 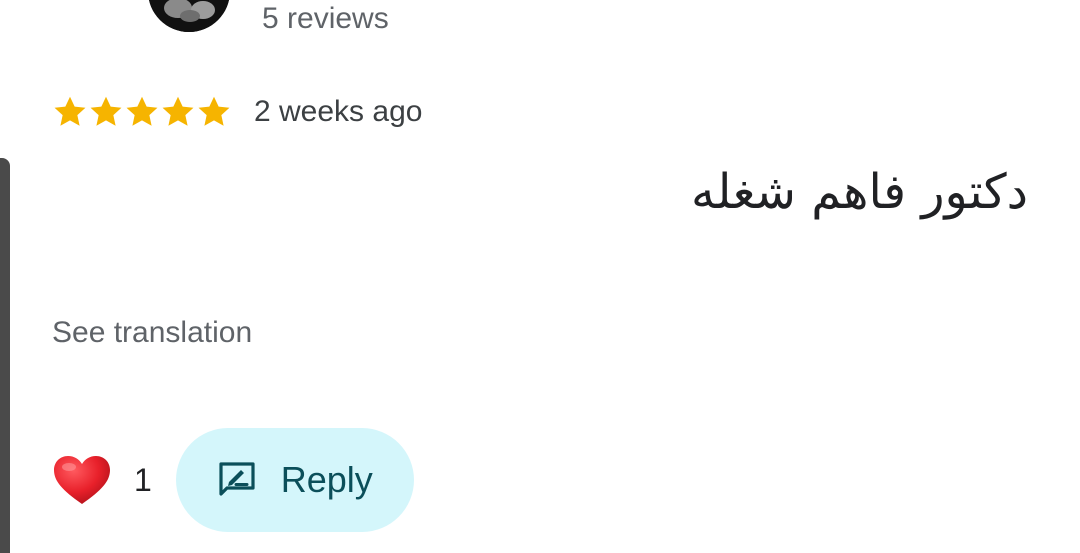 What do you see at coordinates (237, 479) in the screenshot?
I see `reply-edit-icon` at bounding box center [237, 479].